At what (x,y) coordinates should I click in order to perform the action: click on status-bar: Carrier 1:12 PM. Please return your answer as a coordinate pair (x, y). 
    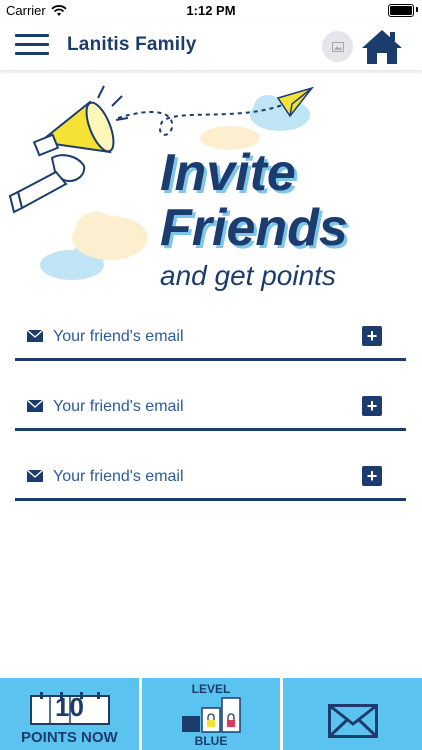
    Looking at the image, I should click on (211, 11).